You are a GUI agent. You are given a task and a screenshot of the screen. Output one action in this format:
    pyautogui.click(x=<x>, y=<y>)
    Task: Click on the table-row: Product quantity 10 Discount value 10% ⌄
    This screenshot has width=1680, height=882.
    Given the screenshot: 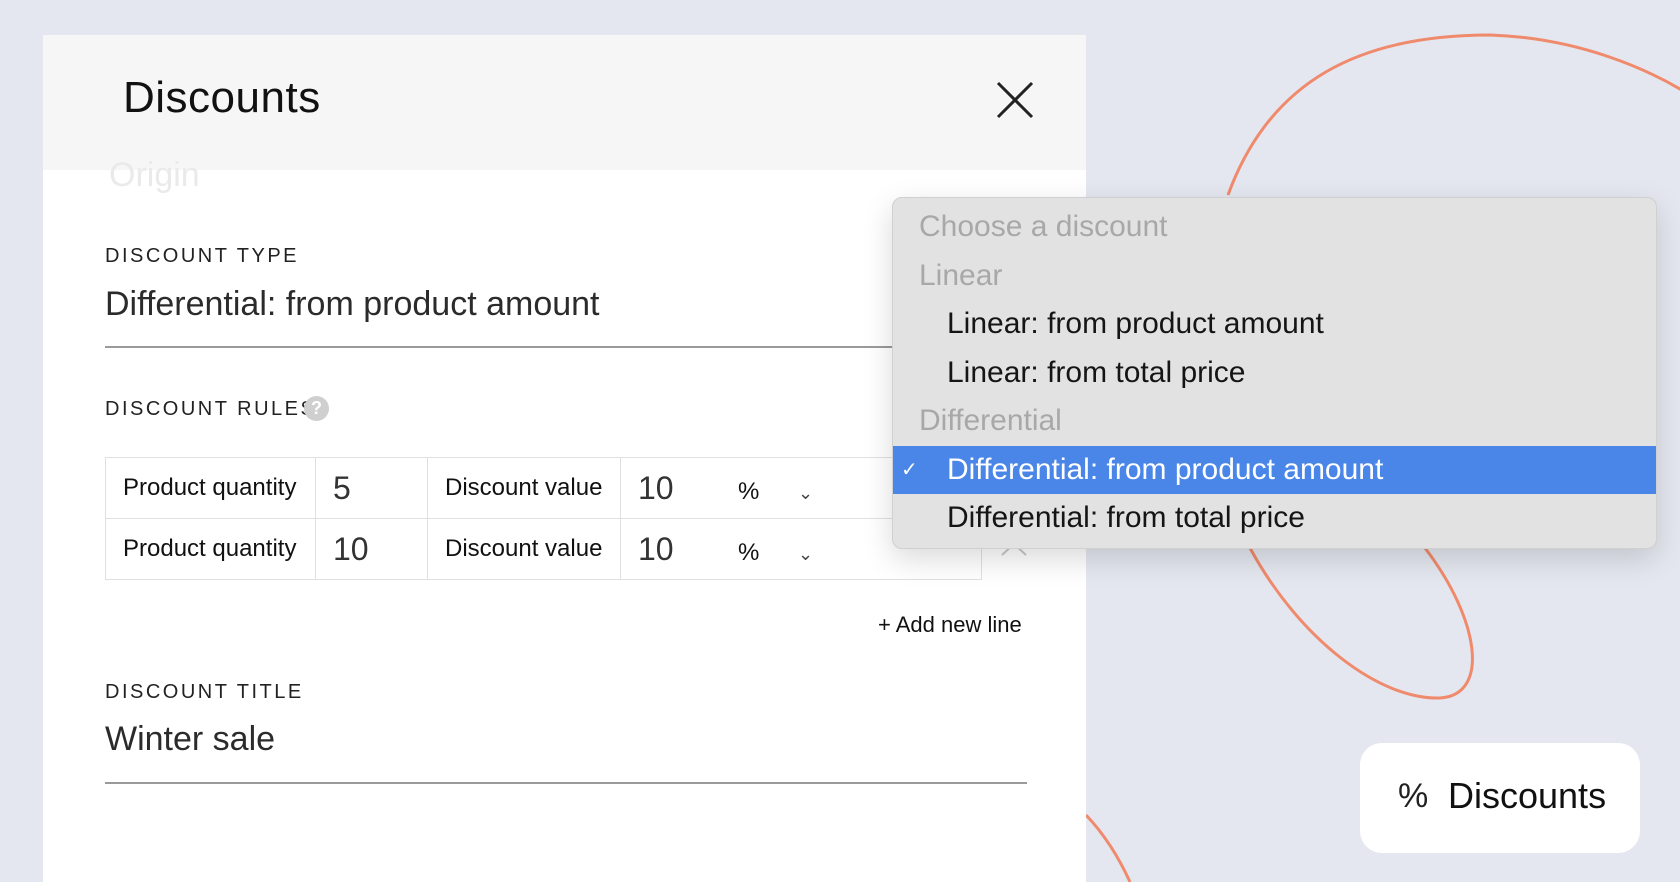 What is the action you would take?
    pyautogui.click(x=543, y=549)
    